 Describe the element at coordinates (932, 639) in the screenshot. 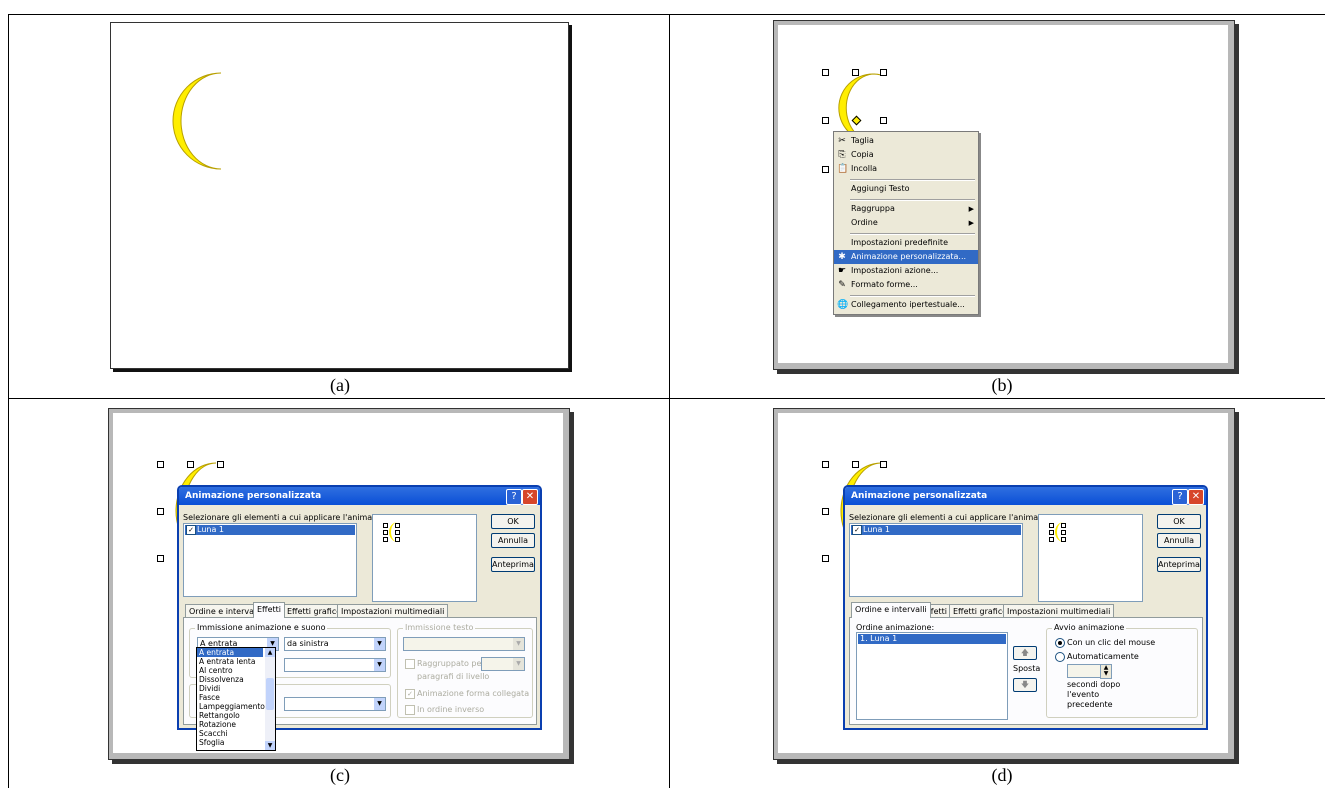

I see `list-item: 1. Luna 1` at that location.